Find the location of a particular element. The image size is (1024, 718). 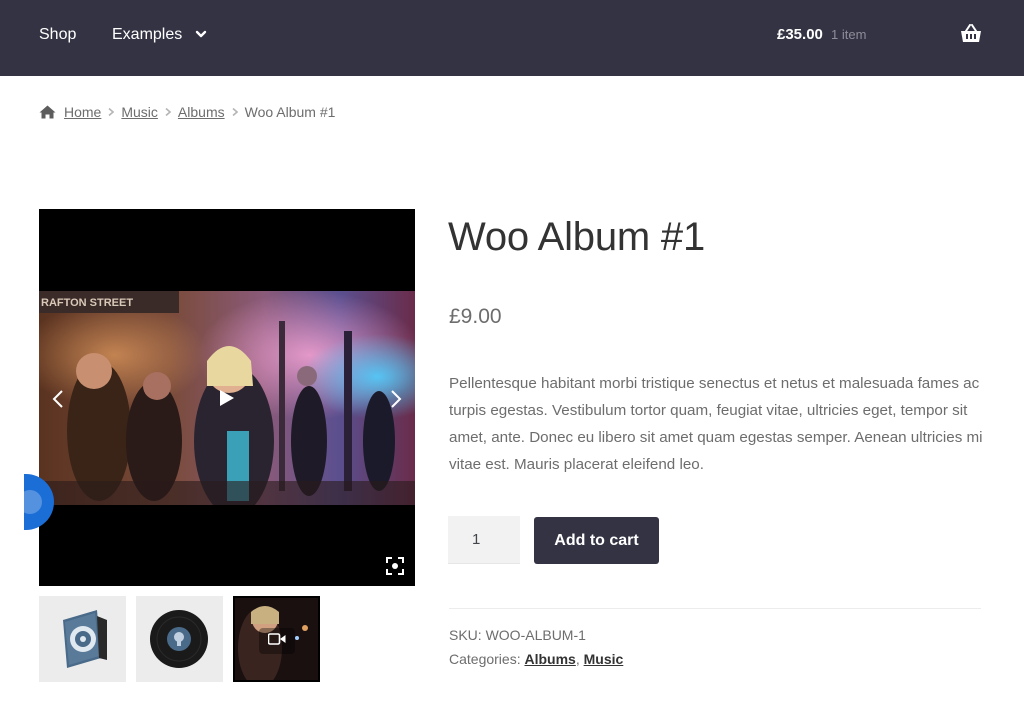

thumbnail-album-sleeve is located at coordinates (82, 639).